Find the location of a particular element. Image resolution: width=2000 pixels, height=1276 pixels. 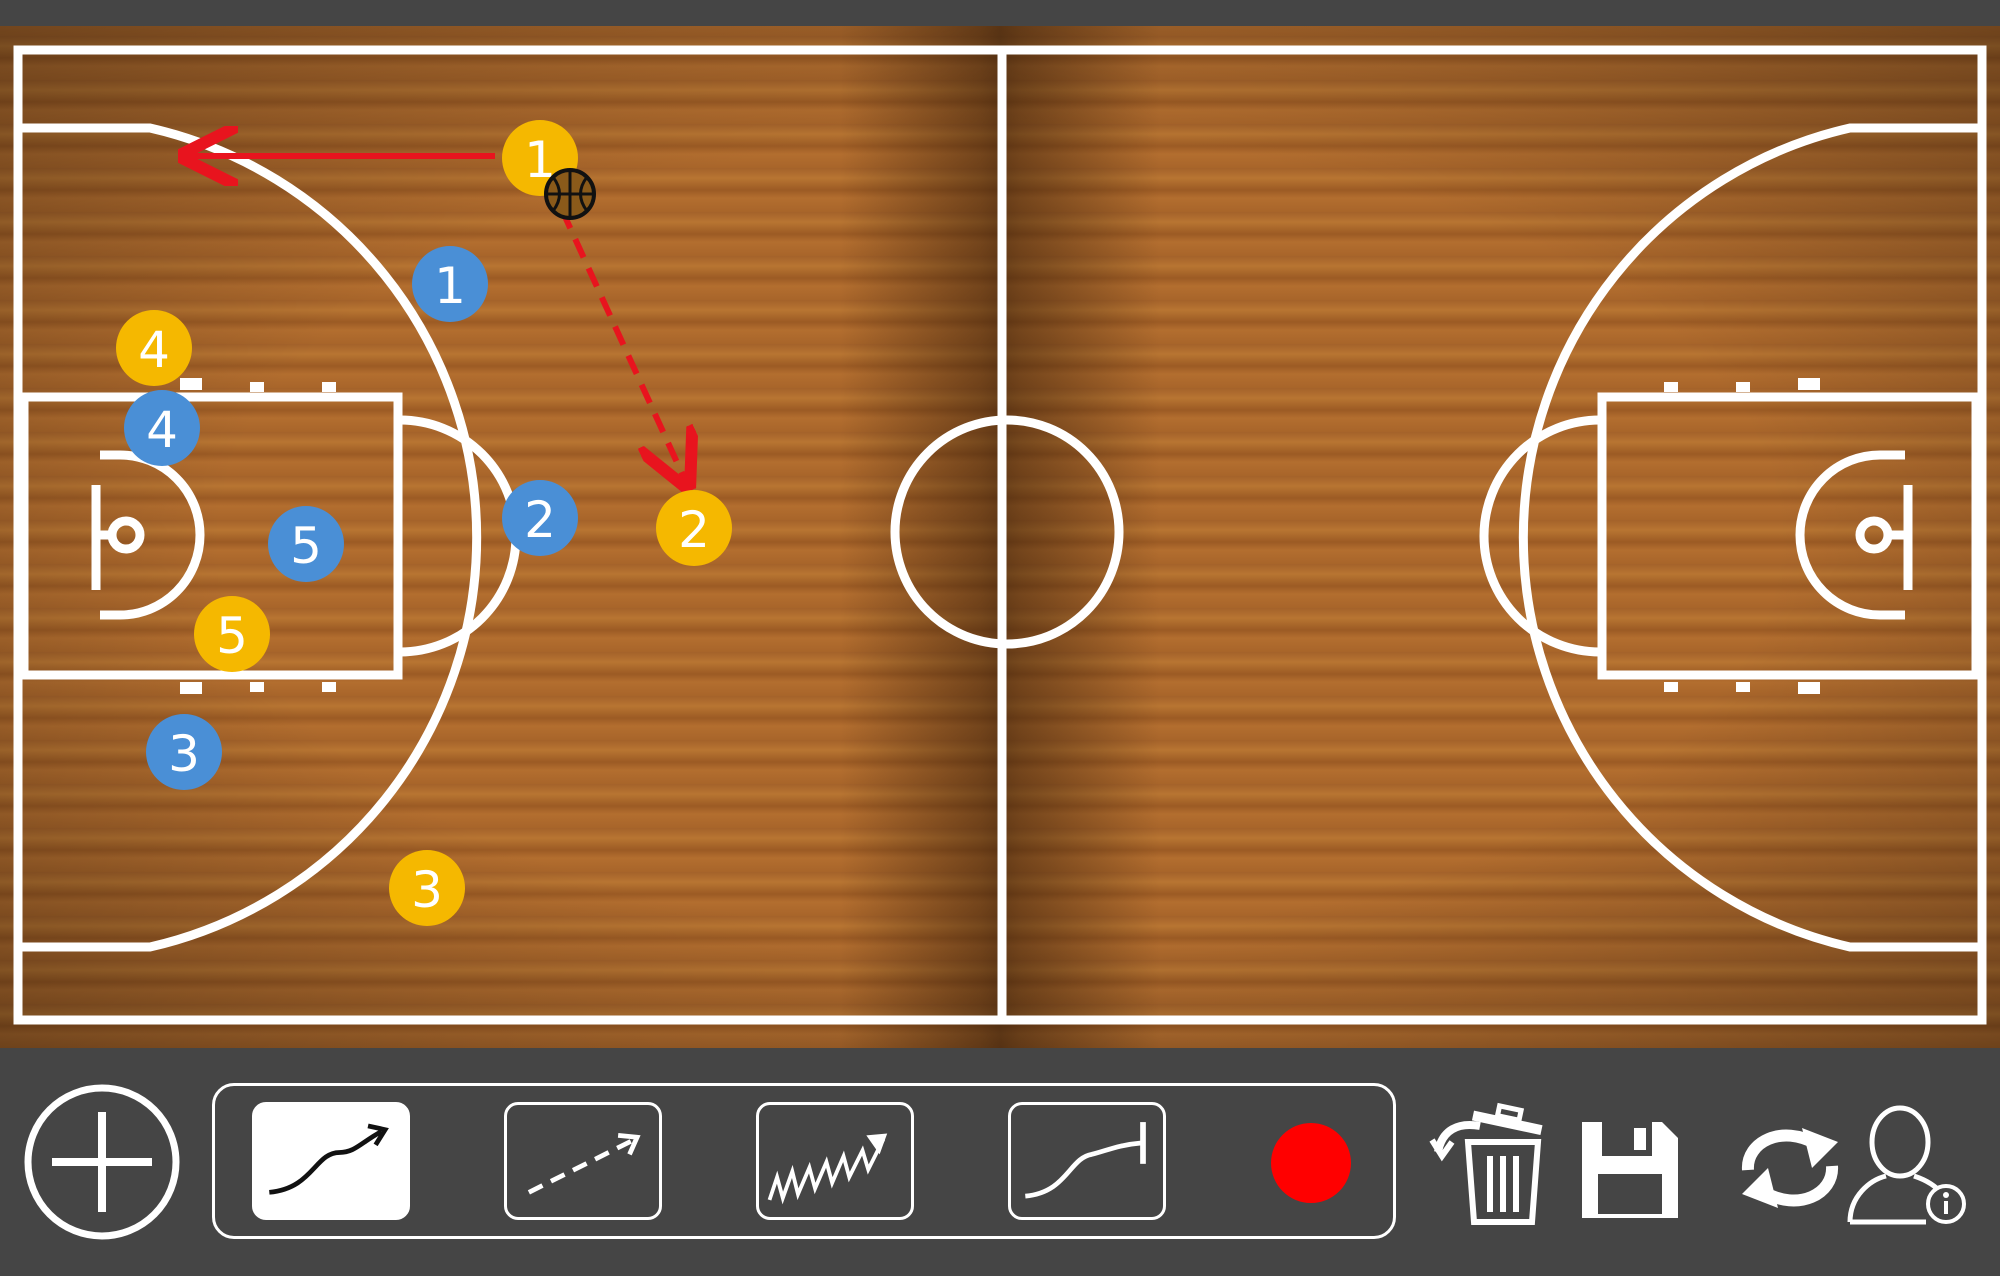

defense-player-3: 3 is located at coordinates (184, 752).